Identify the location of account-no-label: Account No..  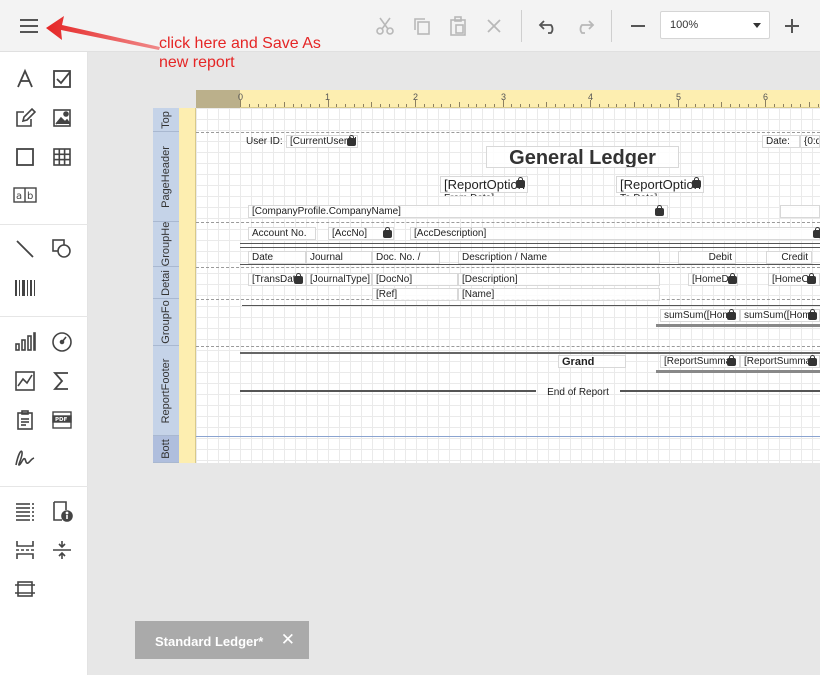
(282, 233).